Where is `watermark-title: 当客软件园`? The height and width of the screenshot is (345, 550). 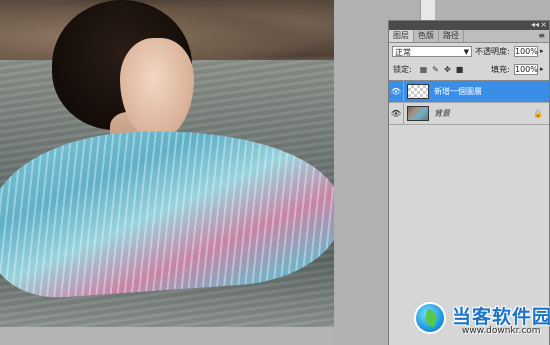 watermark-title: 当客软件园 is located at coordinates (501, 317).